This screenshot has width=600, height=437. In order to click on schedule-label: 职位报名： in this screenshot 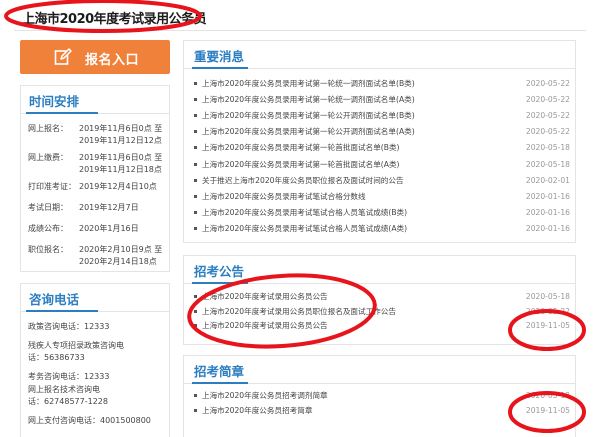, I will do `click(48, 249)`.